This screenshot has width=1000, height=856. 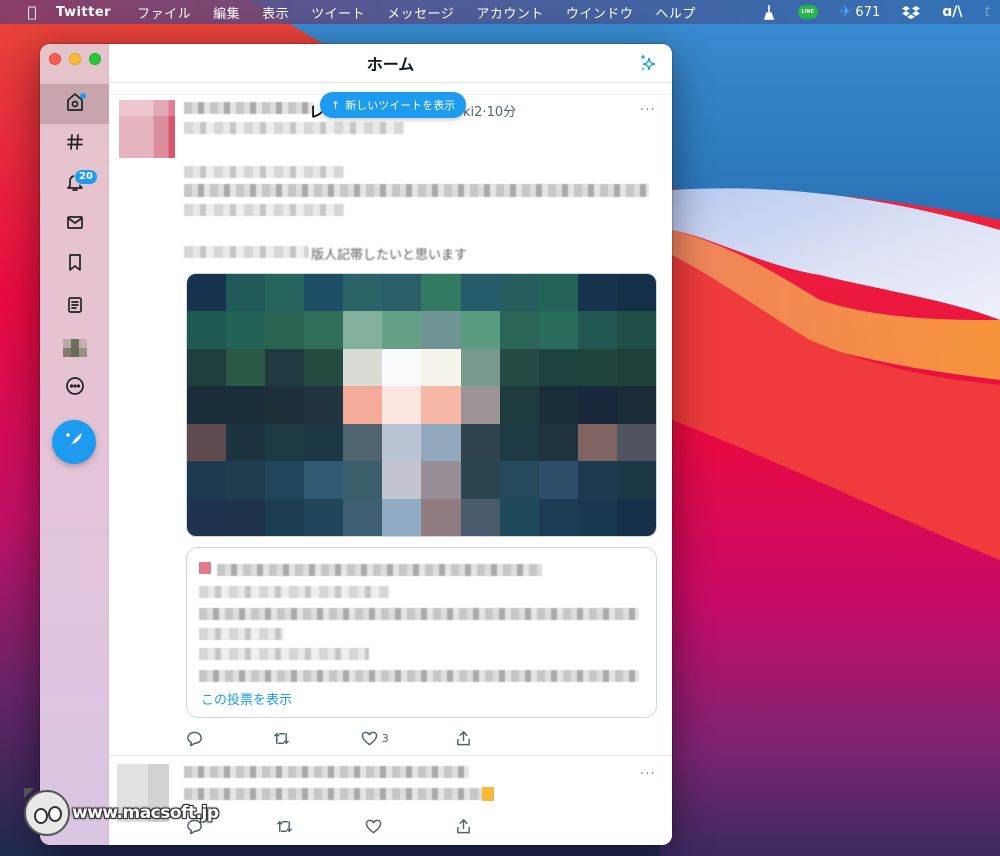 What do you see at coordinates (860, 12) in the screenshot?
I see `flight-status-item: ✈ 671` at bounding box center [860, 12].